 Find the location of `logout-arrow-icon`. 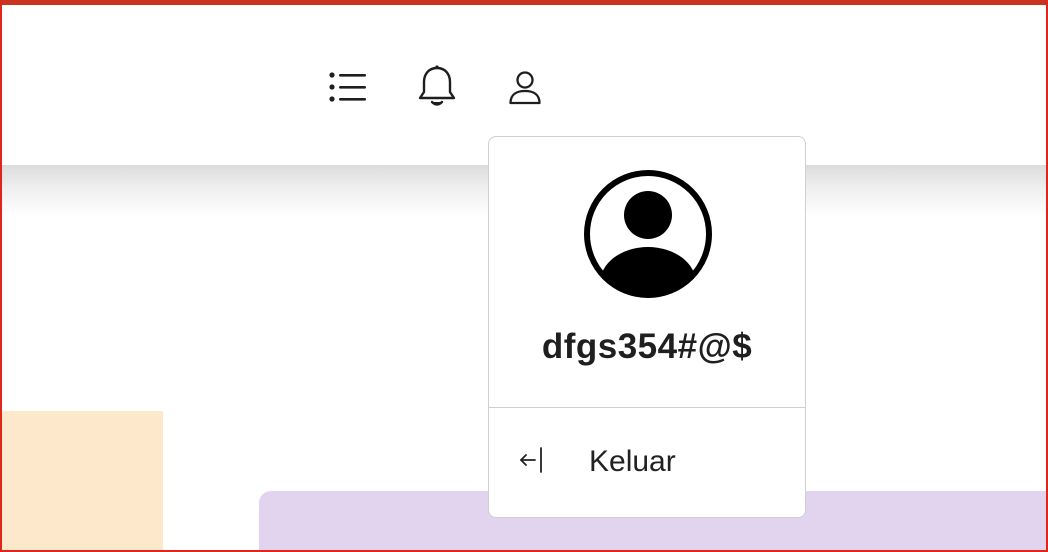

logout-arrow-icon is located at coordinates (531, 460).